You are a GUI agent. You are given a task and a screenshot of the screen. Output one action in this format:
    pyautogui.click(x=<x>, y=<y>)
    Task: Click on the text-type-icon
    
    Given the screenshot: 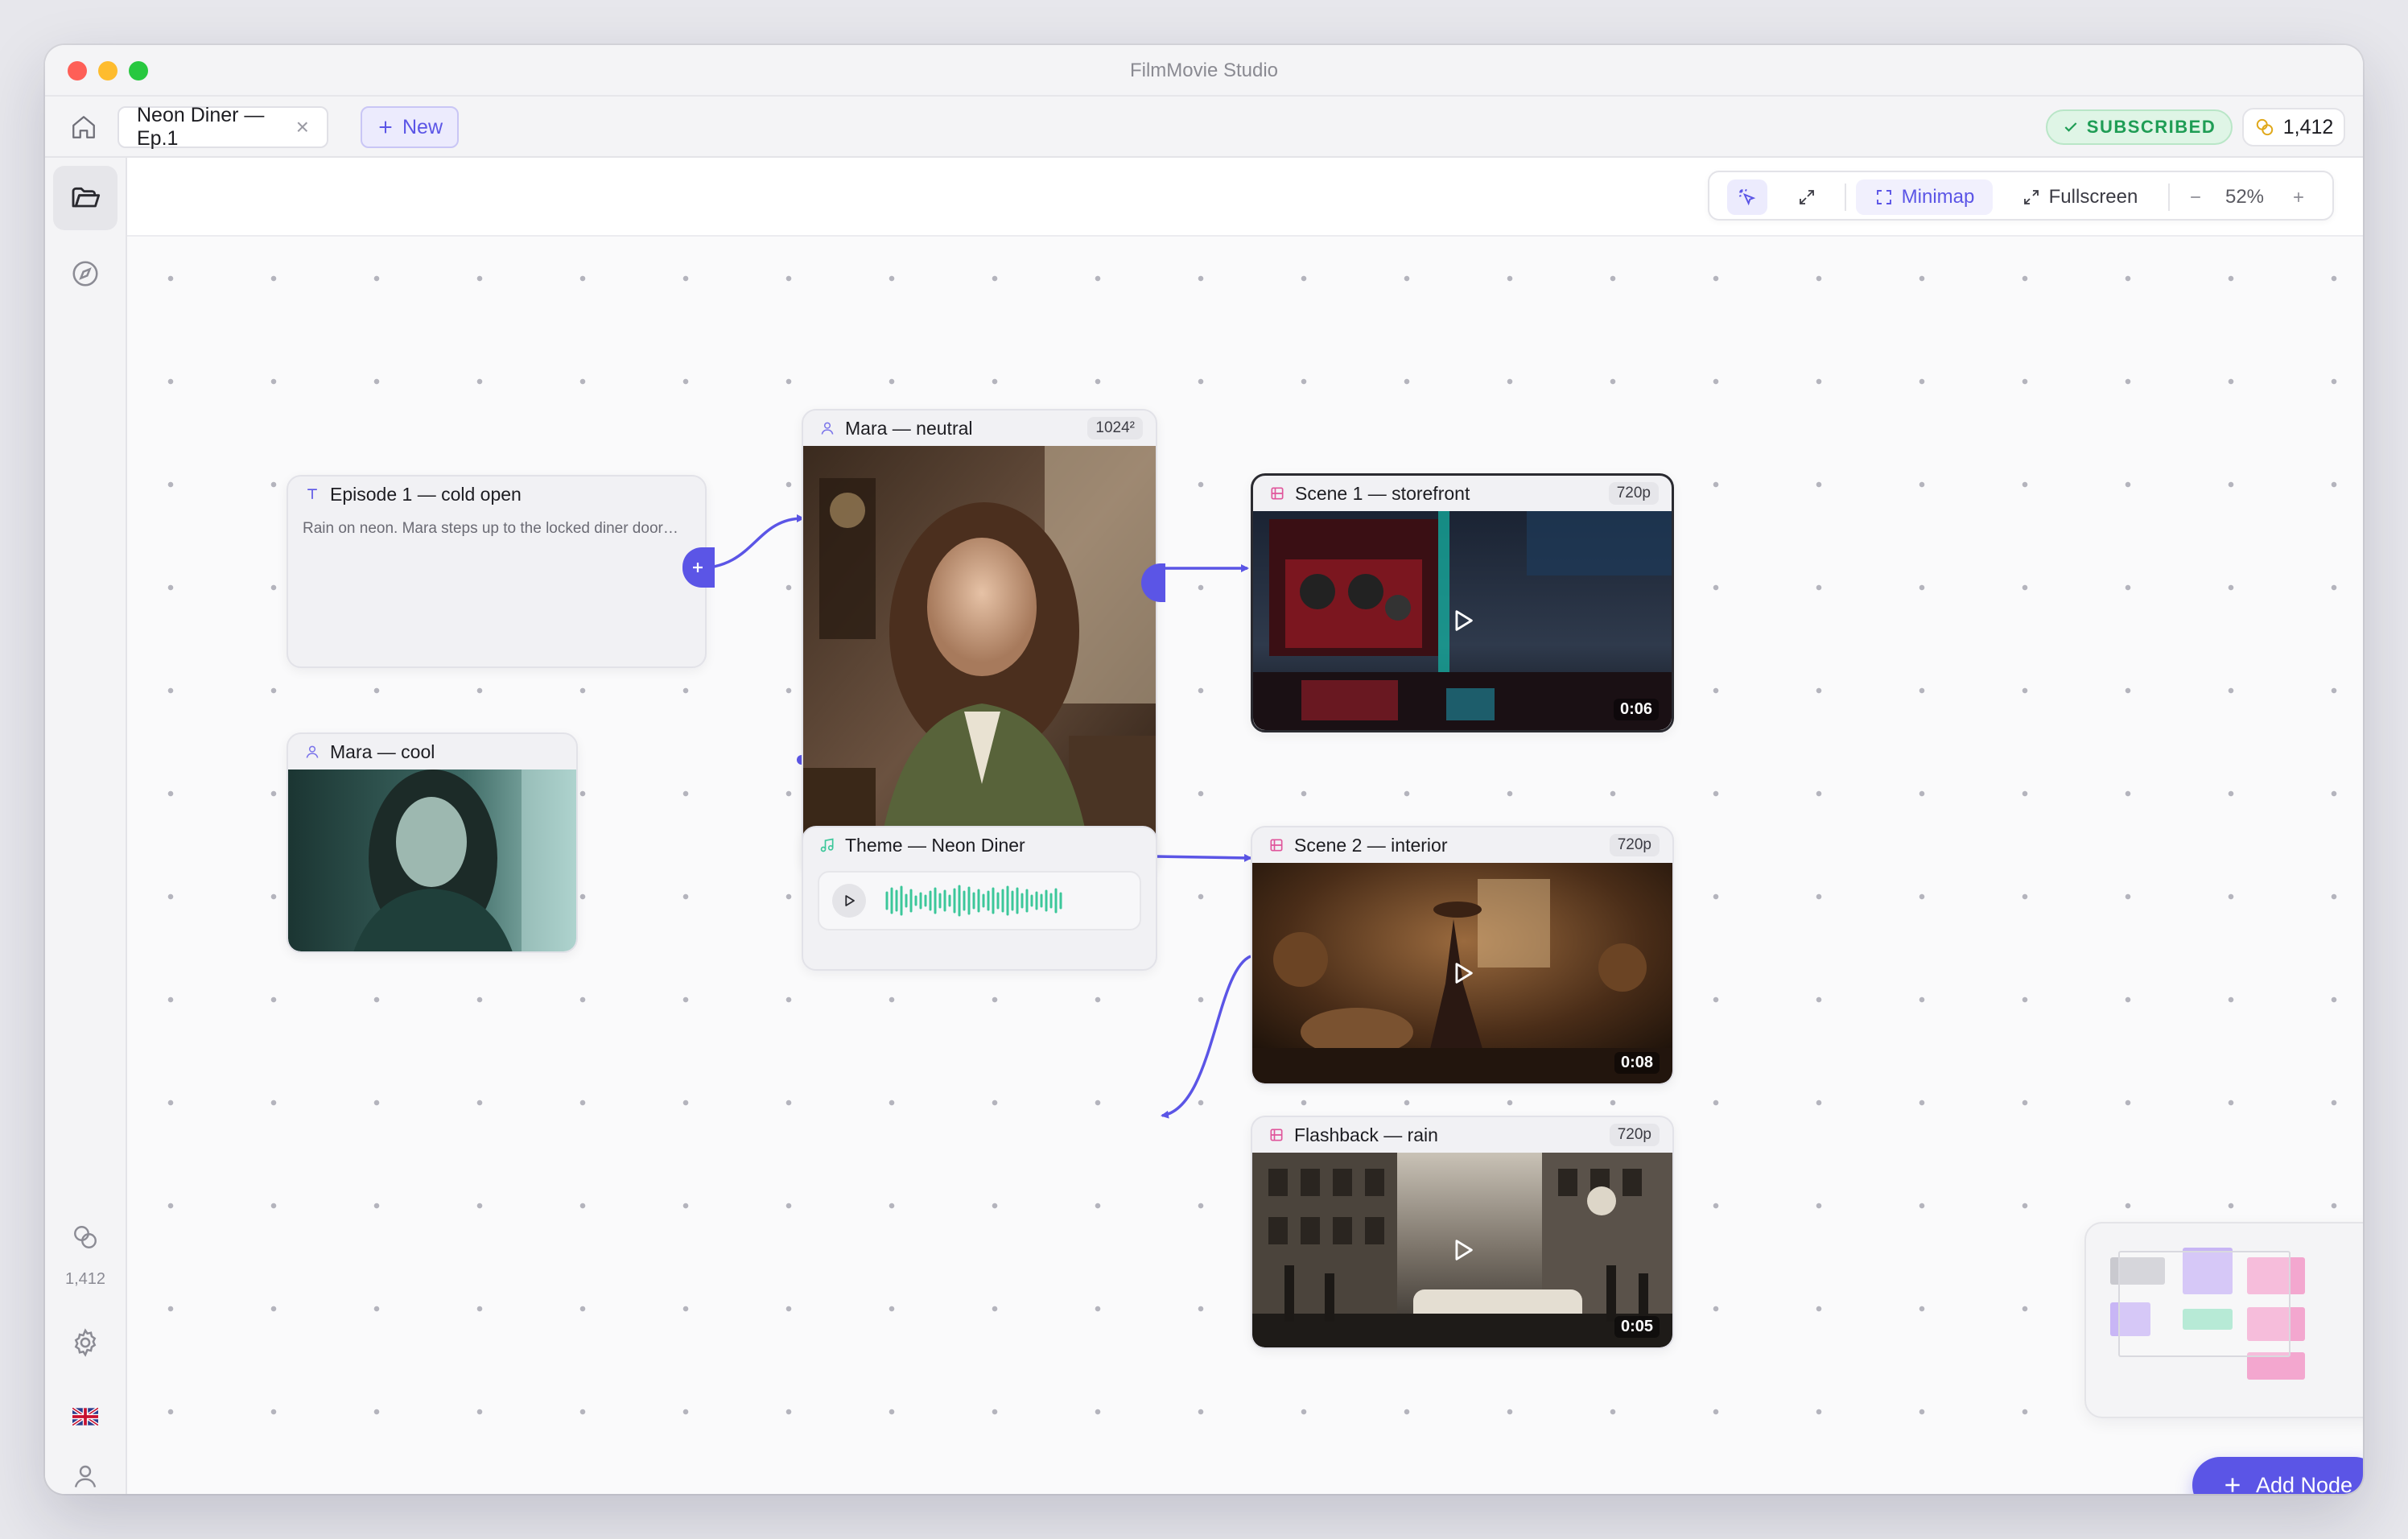 What is the action you would take?
    pyautogui.click(x=312, y=494)
    